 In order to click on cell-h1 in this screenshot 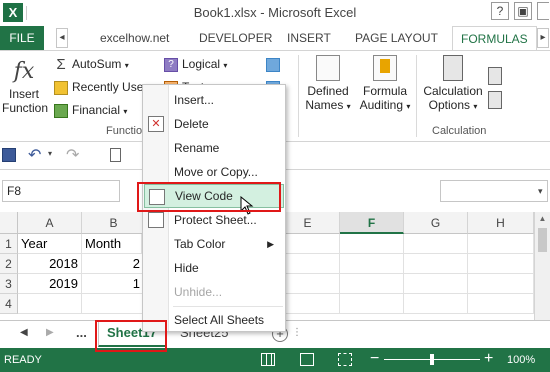, I will do `click(501, 244)`.